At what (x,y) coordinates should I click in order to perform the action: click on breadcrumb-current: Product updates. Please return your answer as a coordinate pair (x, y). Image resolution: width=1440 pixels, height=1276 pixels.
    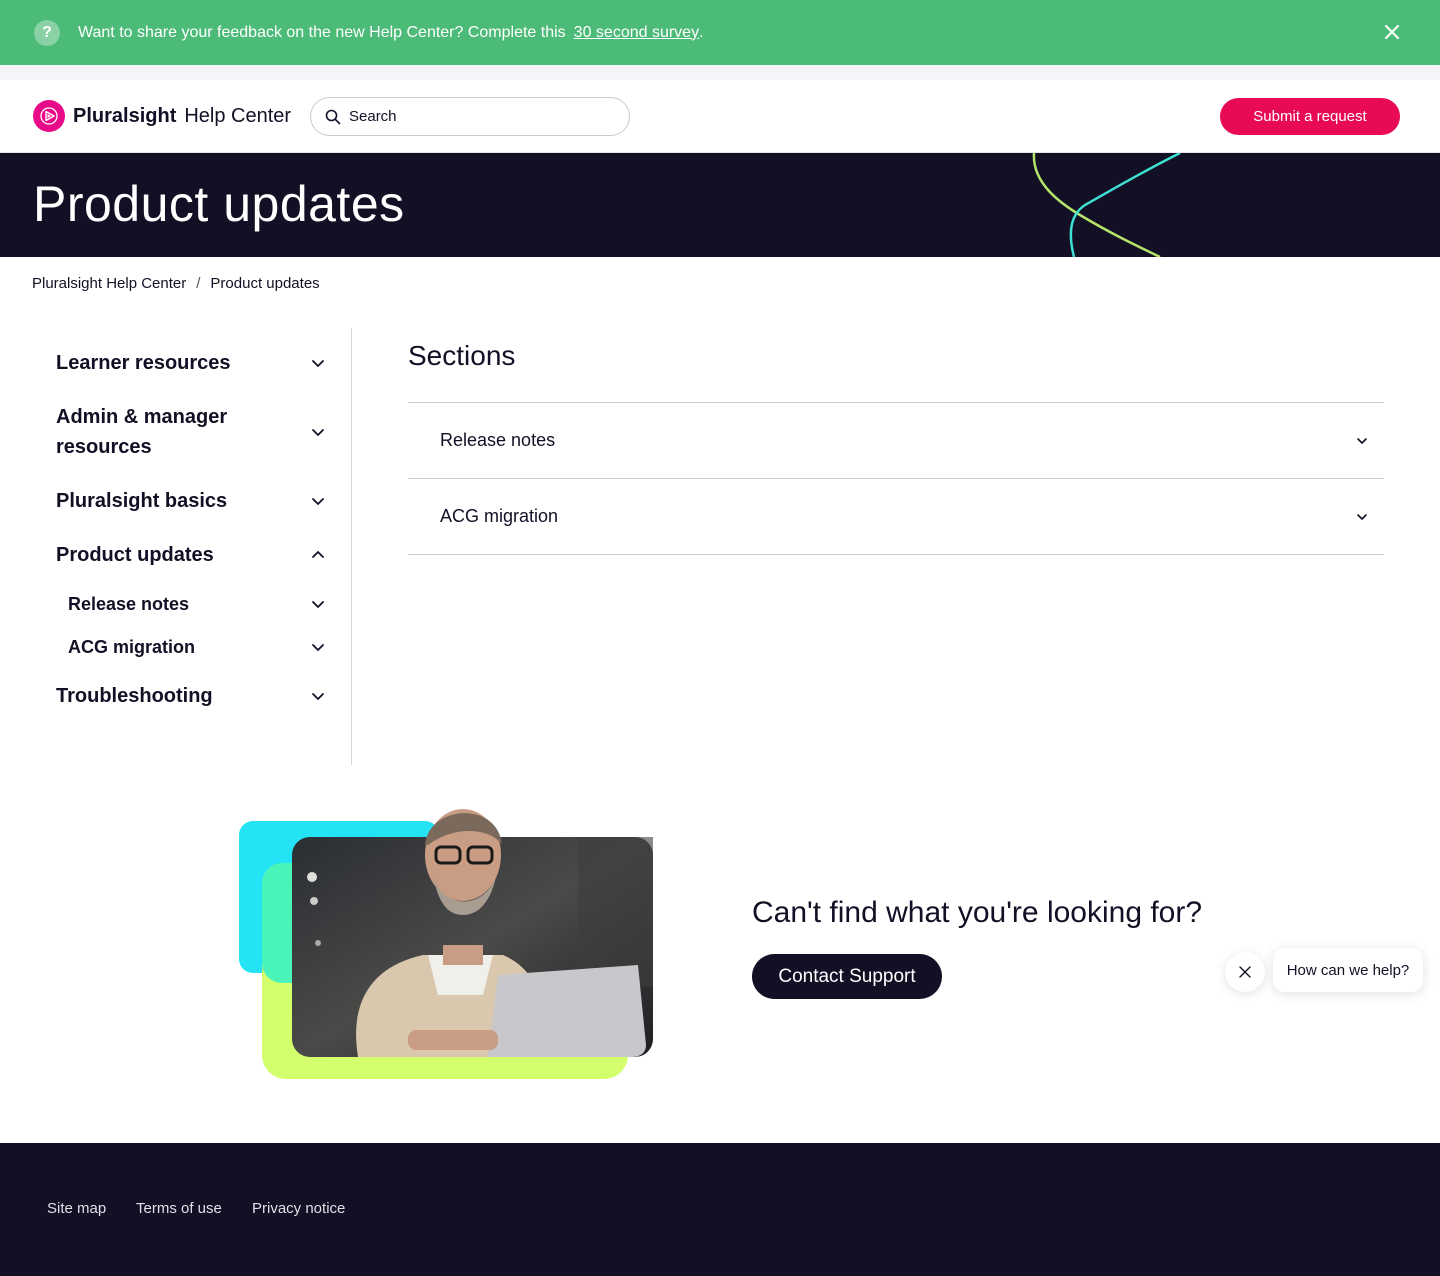
    Looking at the image, I should click on (264, 283).